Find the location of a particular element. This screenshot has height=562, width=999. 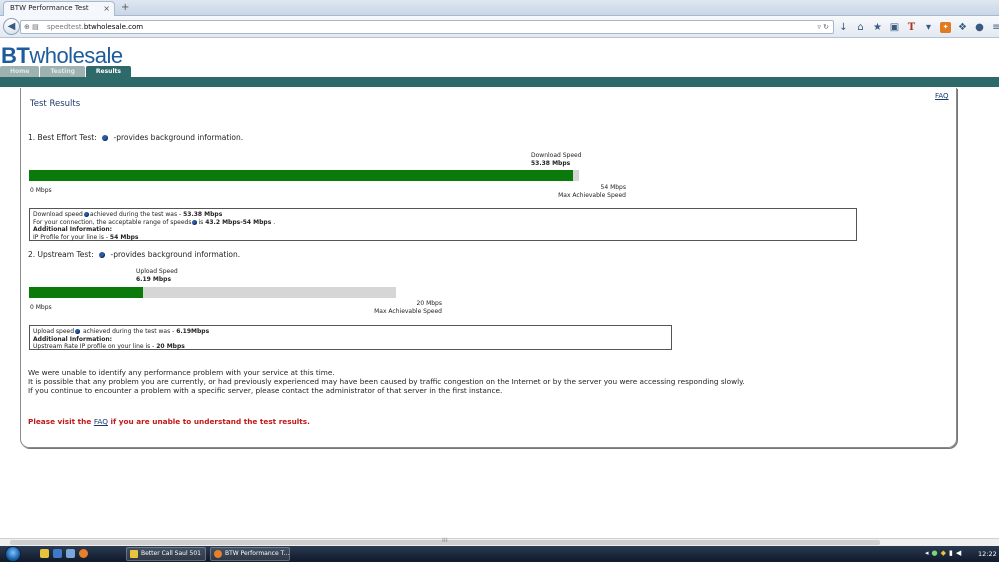

download-speed-caption: Download Speed is located at coordinates (556, 155).